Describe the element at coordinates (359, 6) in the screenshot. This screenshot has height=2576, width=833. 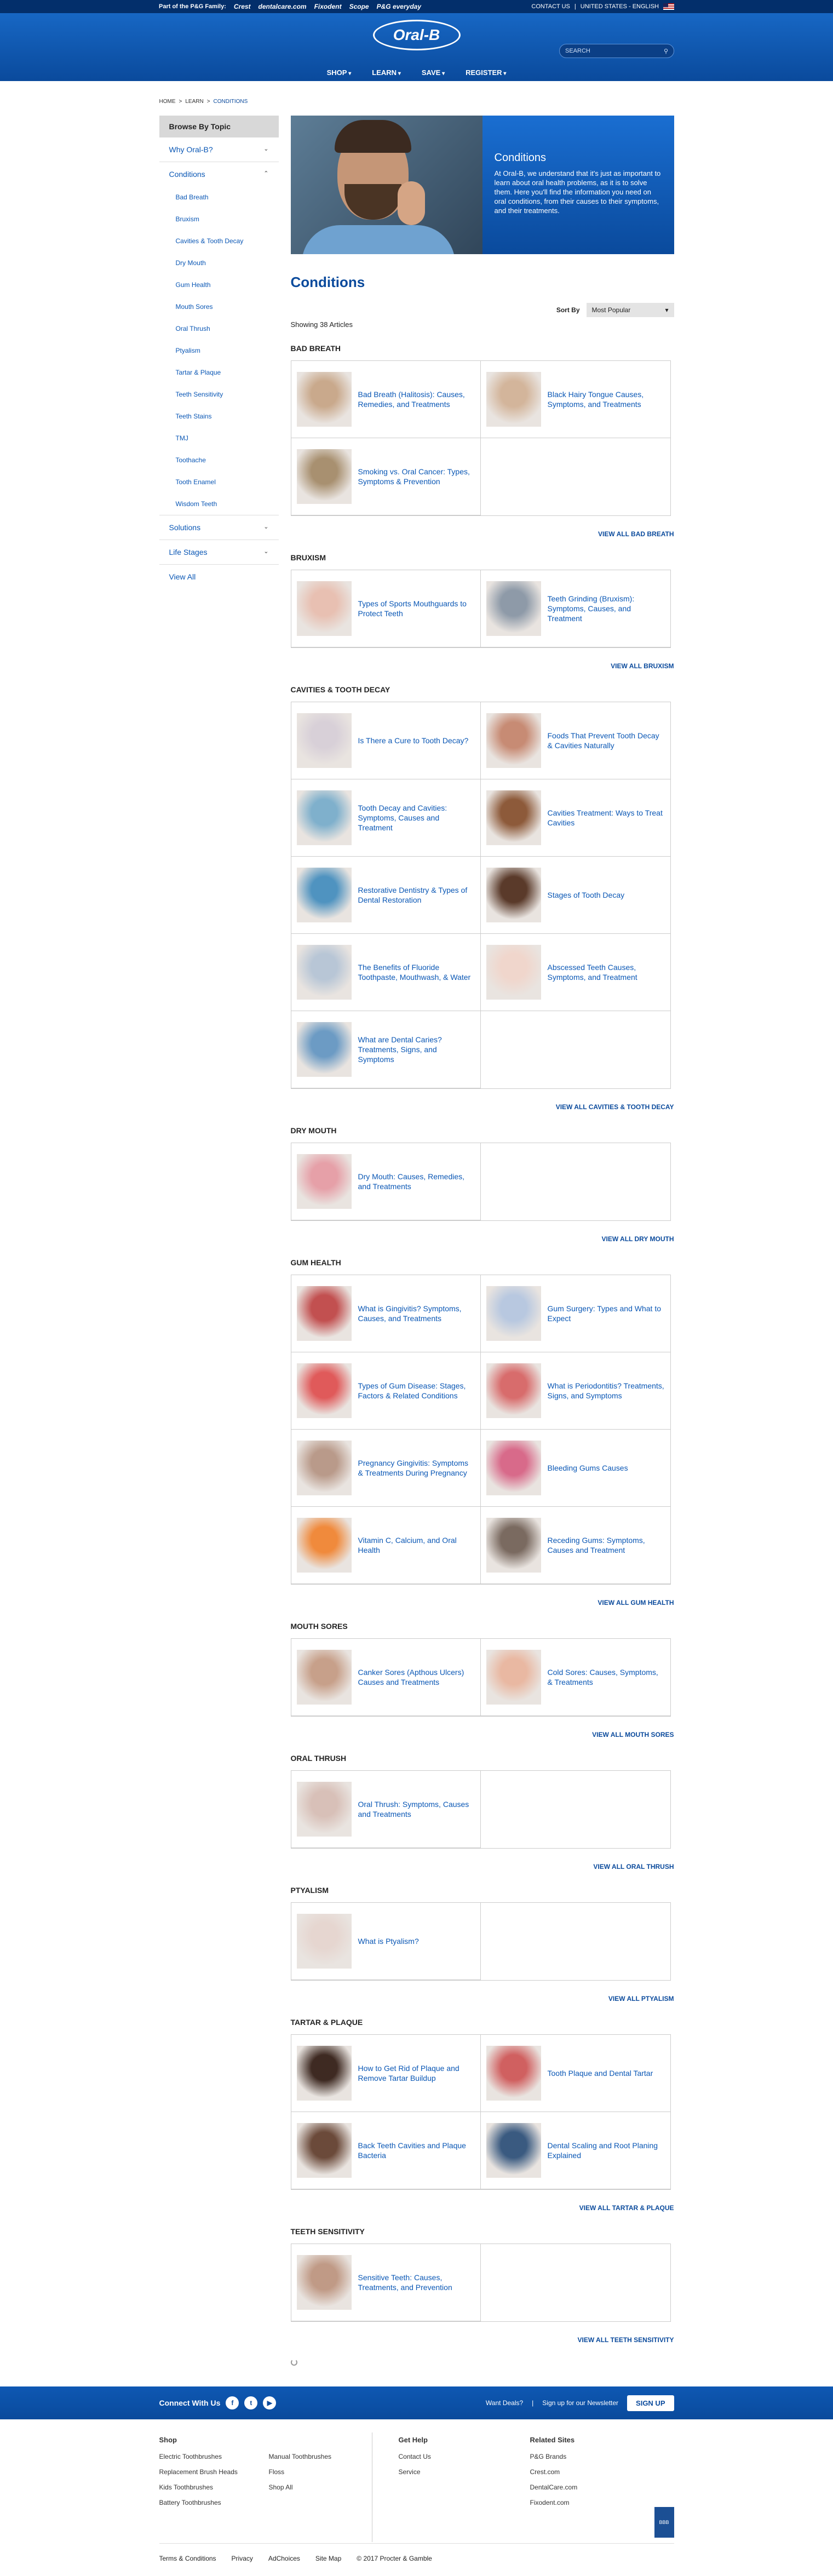
I see `brand-scope: Scope` at that location.